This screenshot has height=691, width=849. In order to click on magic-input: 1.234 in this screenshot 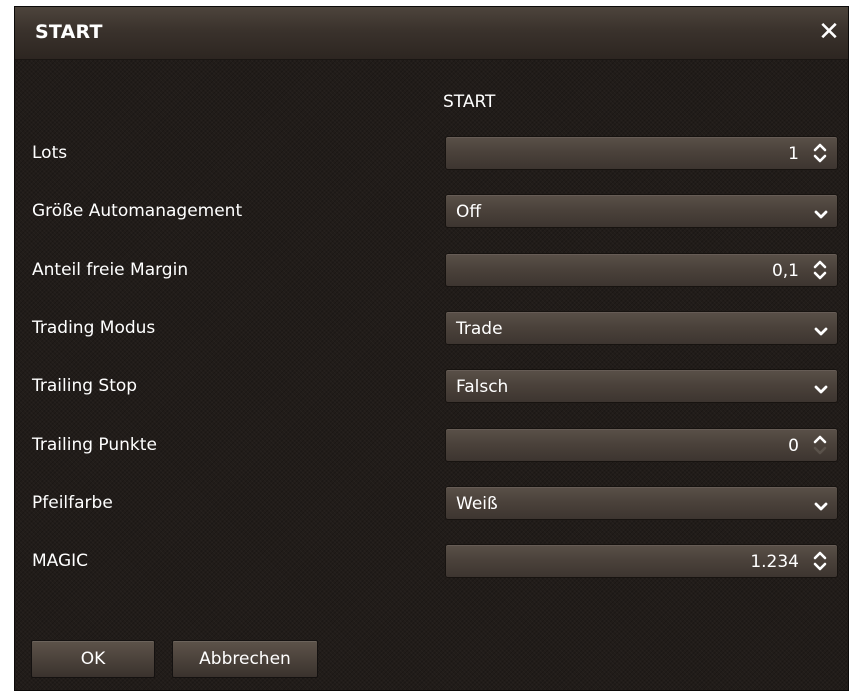, I will do `click(641, 561)`.